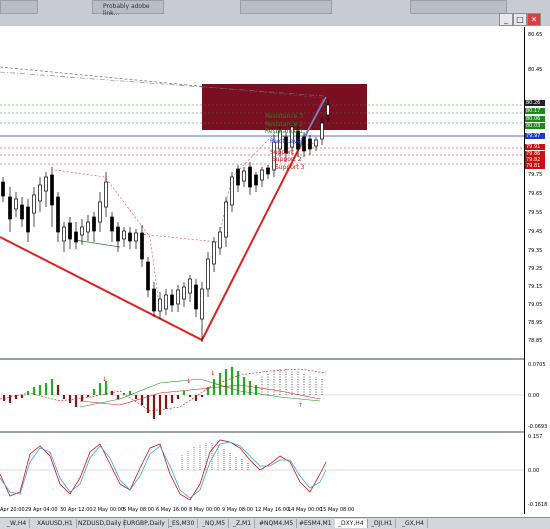 This screenshot has width=550, height=529. What do you see at coordinates (284, 131) in the screenshot?
I see `resistance-1-label: Resistance 1` at bounding box center [284, 131].